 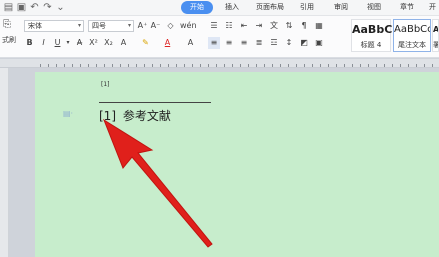 What do you see at coordinates (412, 35) in the screenshot?
I see `style-endnote-text: AaBbCcI 尾注文本` at bounding box center [412, 35].